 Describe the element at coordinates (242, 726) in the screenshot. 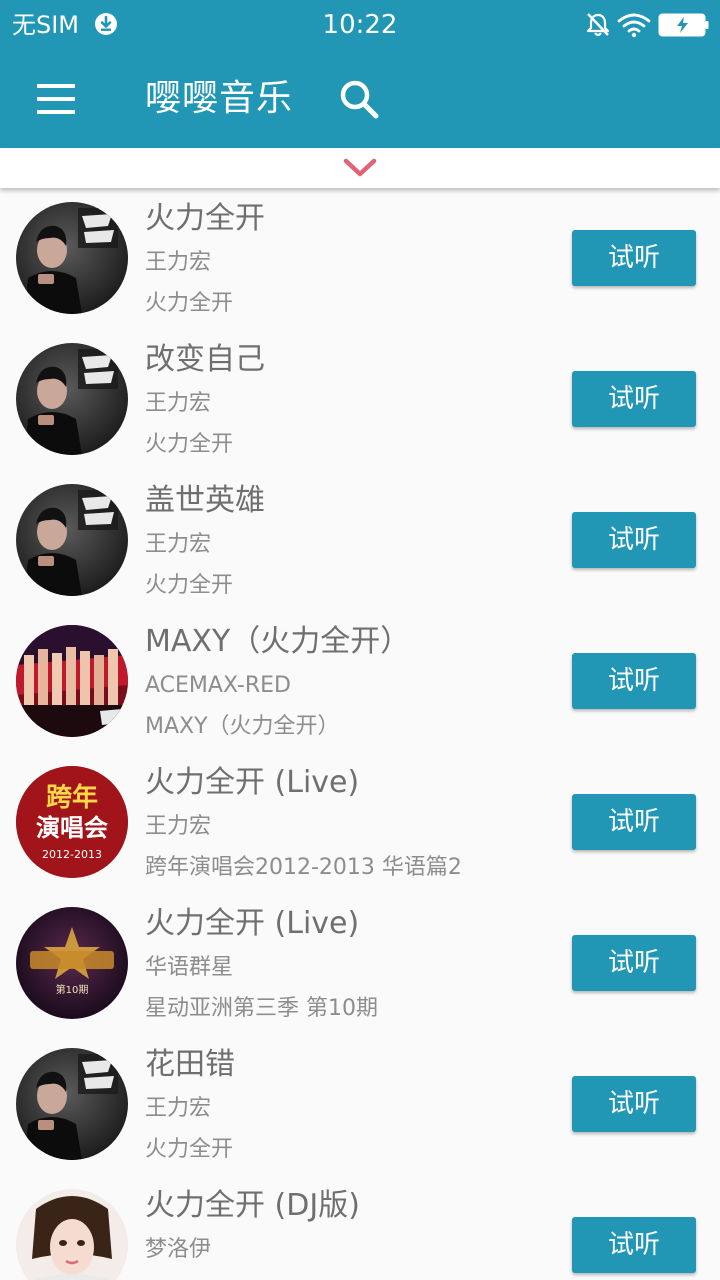

I see `song-album: MAXY（火力全开）` at that location.